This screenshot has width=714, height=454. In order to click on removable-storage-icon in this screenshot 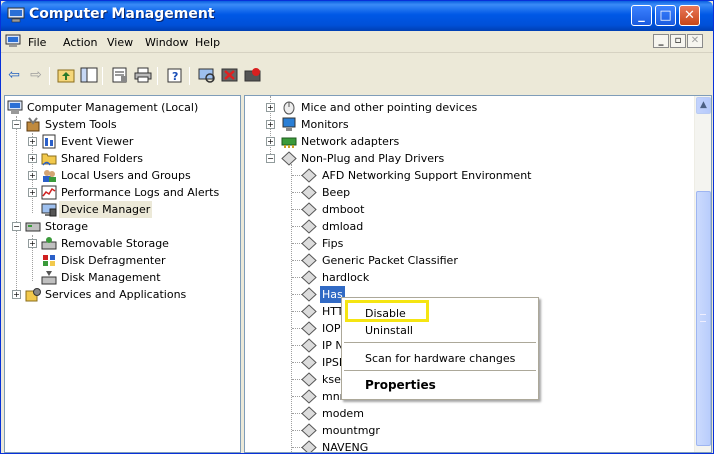, I will do `click(49, 243)`.